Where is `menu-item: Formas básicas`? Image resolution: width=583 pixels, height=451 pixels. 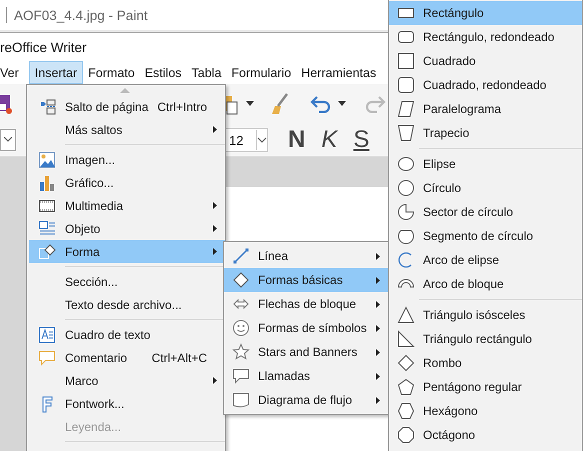 menu-item: Formas básicas is located at coordinates (306, 280).